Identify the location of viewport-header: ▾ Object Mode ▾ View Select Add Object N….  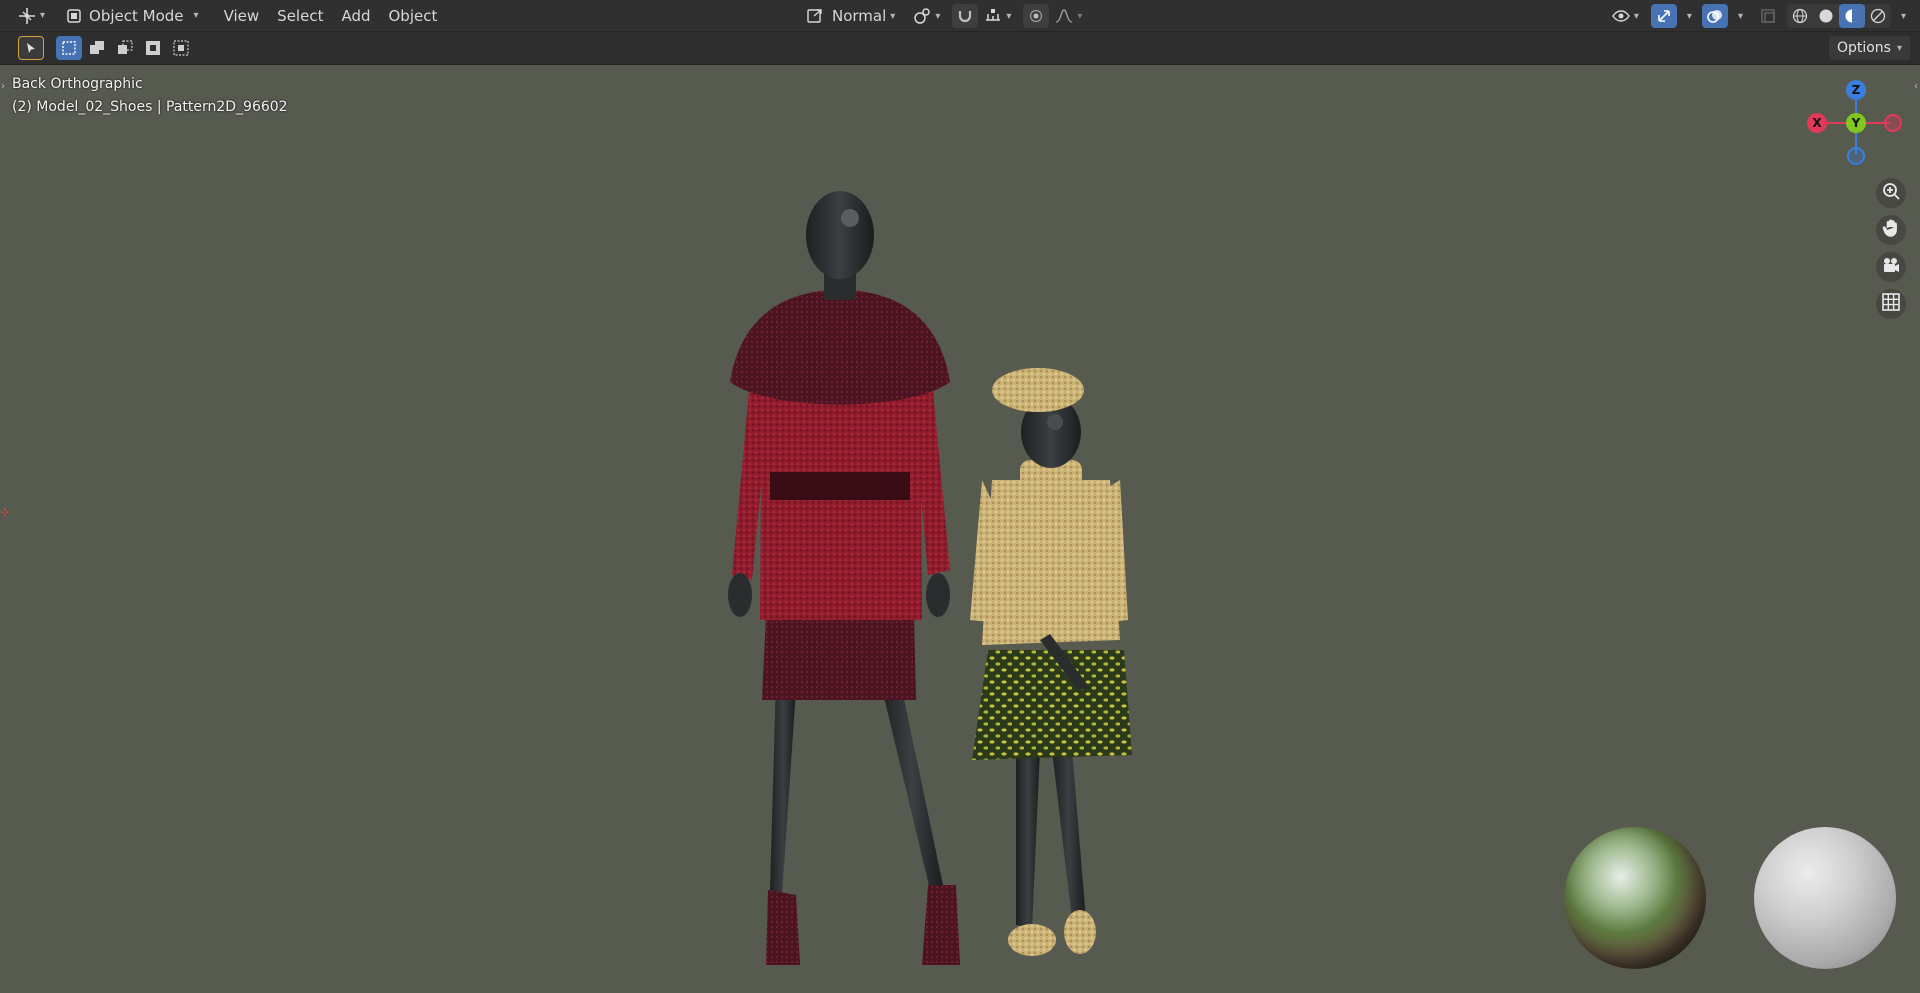
(960, 16).